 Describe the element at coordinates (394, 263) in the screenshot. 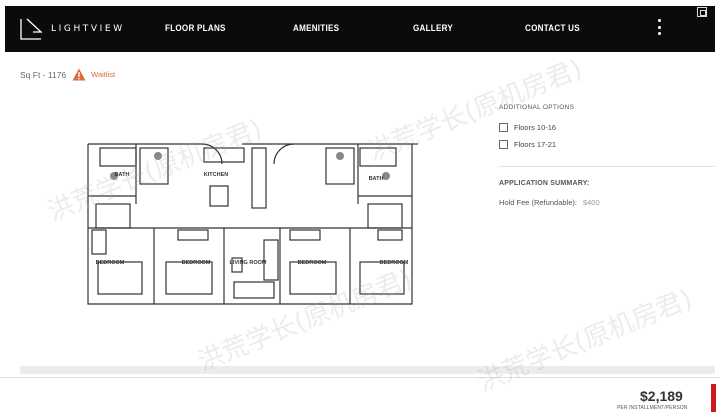

I see `fp-label-bedroom-4: BEDROOM` at that location.